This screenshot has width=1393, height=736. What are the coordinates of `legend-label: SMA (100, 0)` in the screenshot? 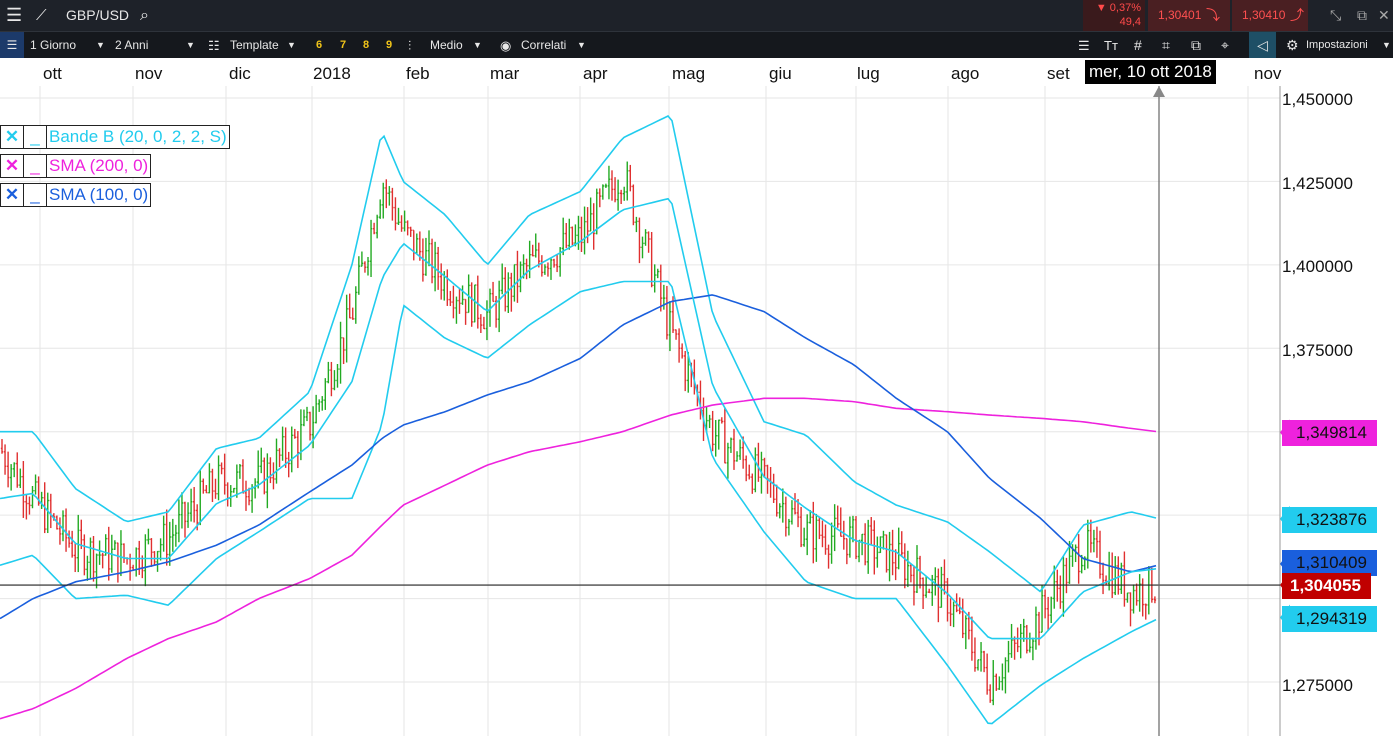 It's located at (99, 194).